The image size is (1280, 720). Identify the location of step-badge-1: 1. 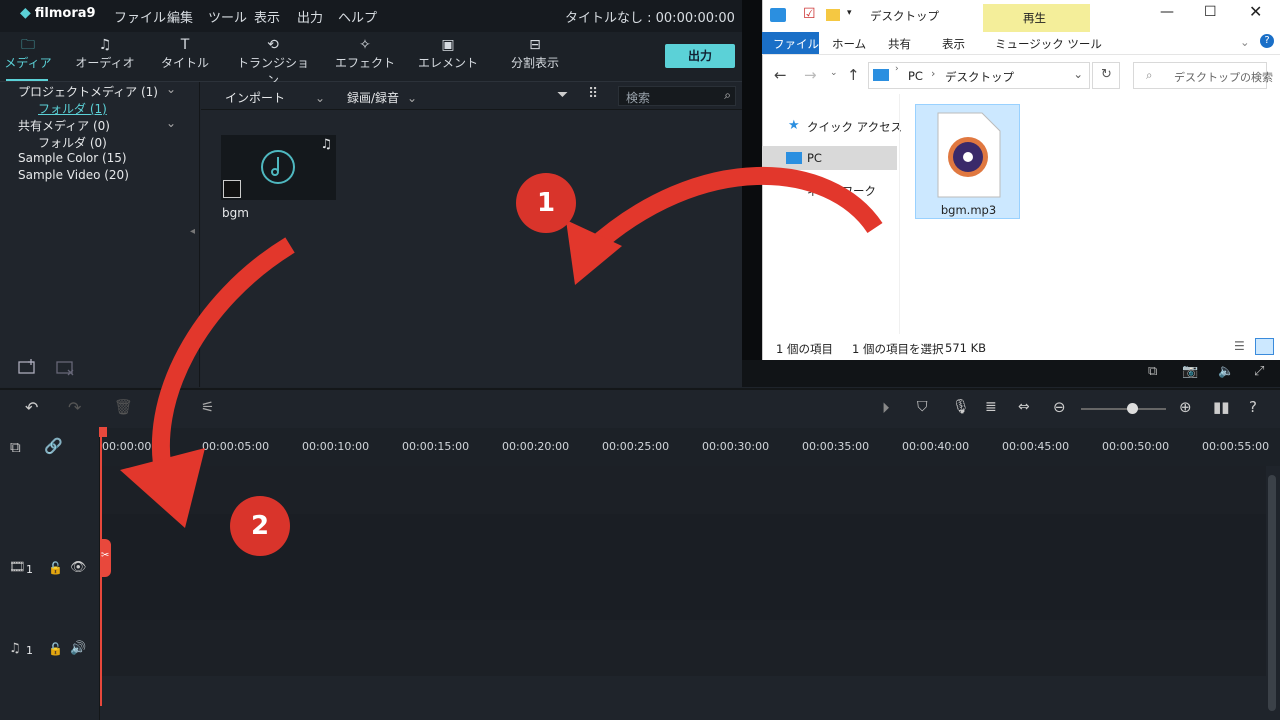
(546, 203).